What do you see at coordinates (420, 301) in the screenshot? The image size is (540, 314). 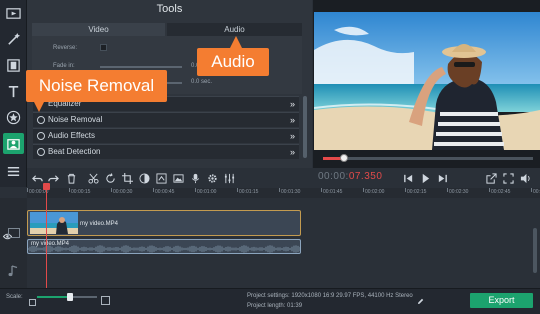 I see `pencil-icon` at bounding box center [420, 301].